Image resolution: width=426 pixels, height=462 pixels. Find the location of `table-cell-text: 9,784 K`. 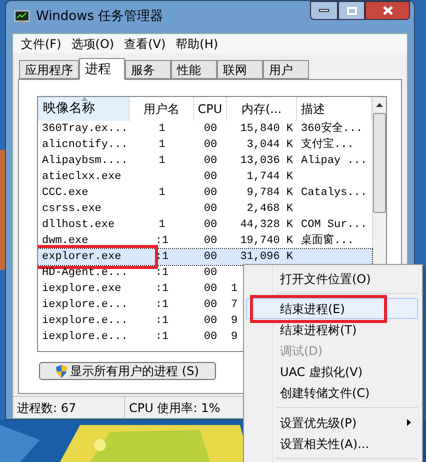

table-cell-text: 9,784 K is located at coordinates (269, 193).